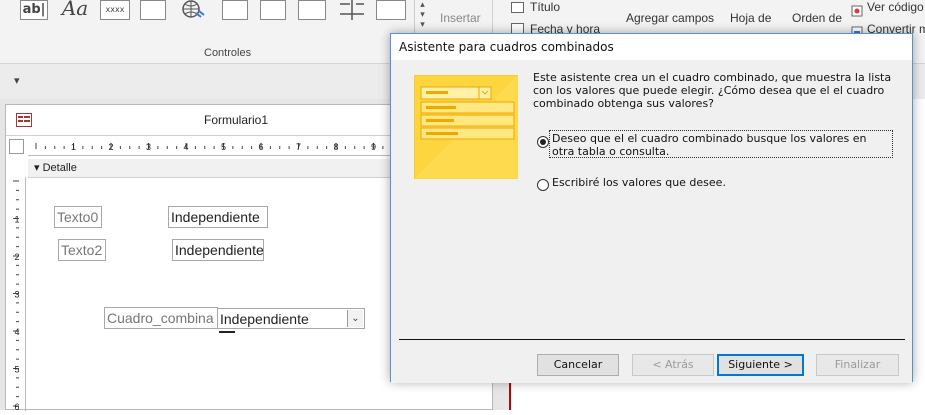  Describe the element at coordinates (37, 168) in the screenshot. I see `section-arrow-icon: ▾` at that location.